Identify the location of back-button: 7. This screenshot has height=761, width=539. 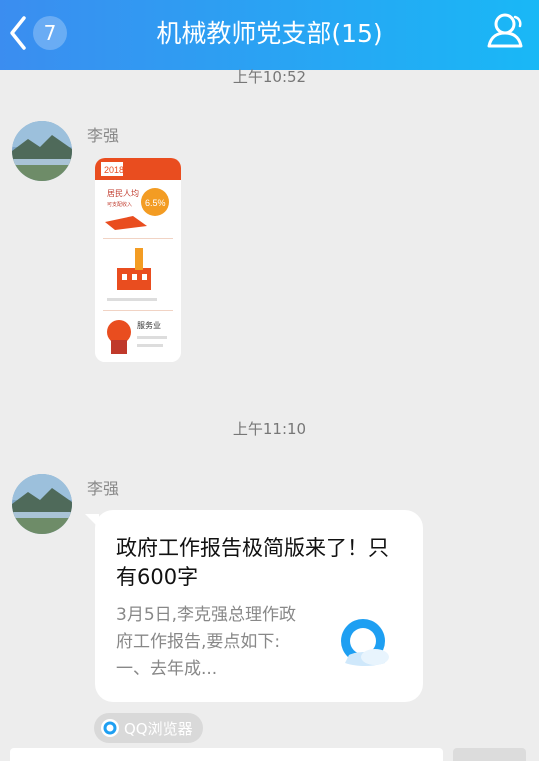
(37, 33).